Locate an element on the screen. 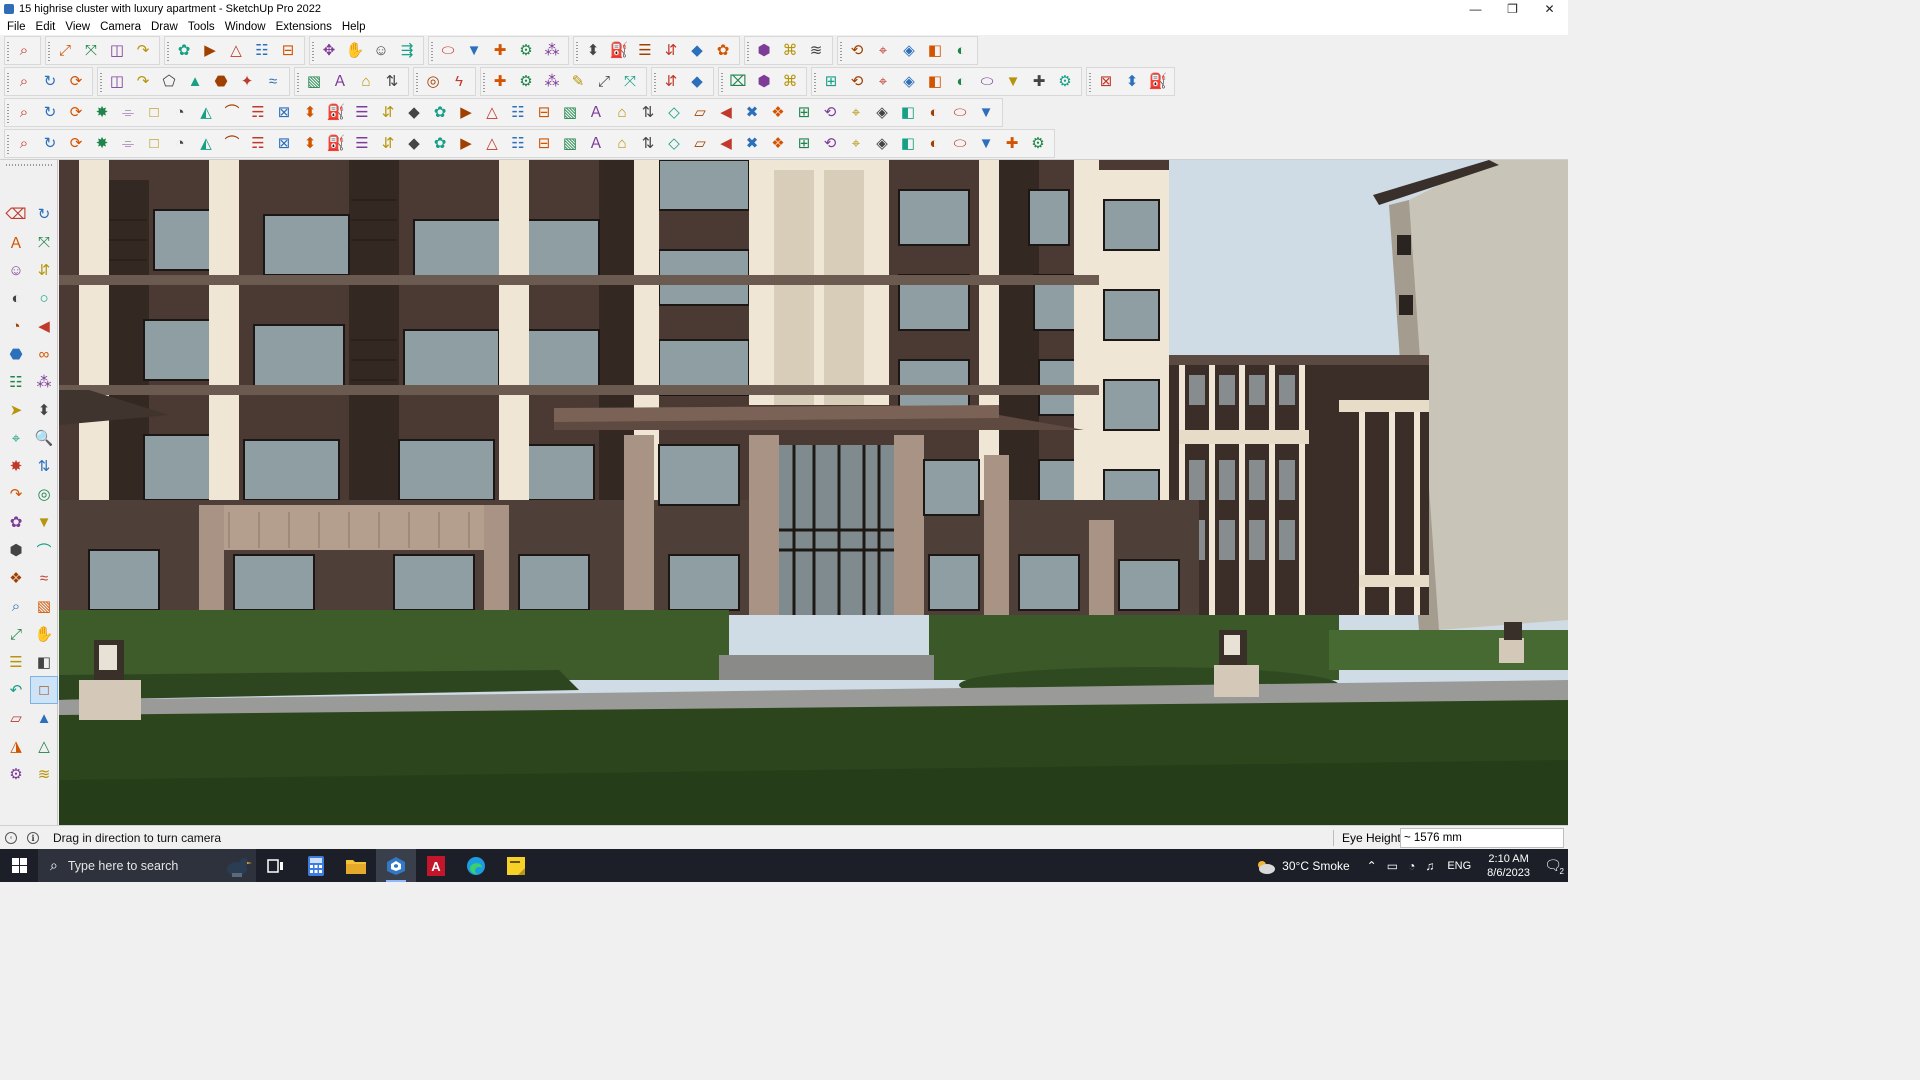 This screenshot has width=1920, height=1080. taskbar-sketchup is located at coordinates (396, 865).